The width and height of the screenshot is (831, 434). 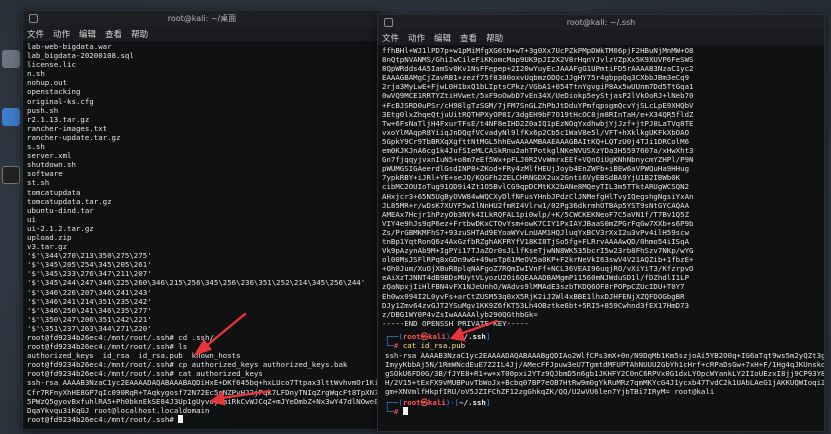 I want to click on terminal-line: ubuntu-dind.tar, so click(x=60, y=210).